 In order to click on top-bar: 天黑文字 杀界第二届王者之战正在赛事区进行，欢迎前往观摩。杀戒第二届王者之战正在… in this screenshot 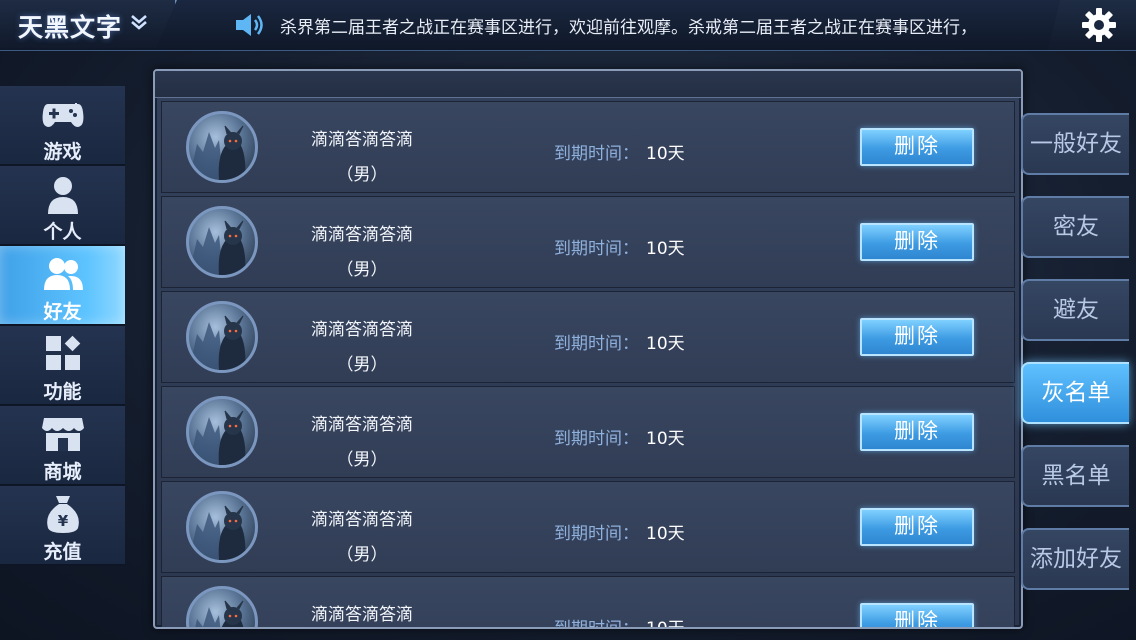, I will do `click(568, 25)`.